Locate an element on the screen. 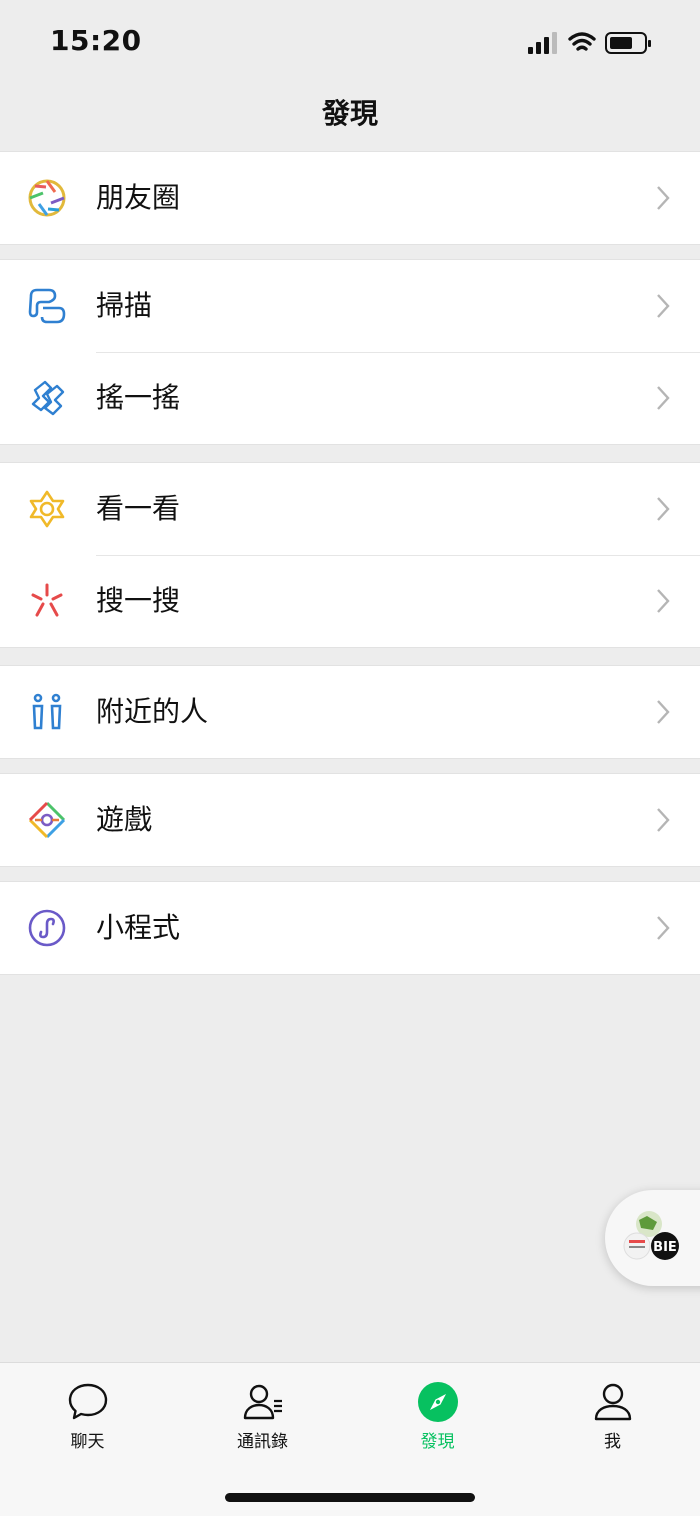  menu-item-moments: 朋友圈 is located at coordinates (350, 198).